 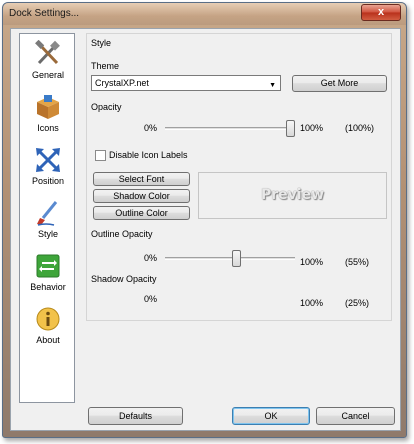 What do you see at coordinates (230, 128) in the screenshot?
I see `opacity-slider-track` at bounding box center [230, 128].